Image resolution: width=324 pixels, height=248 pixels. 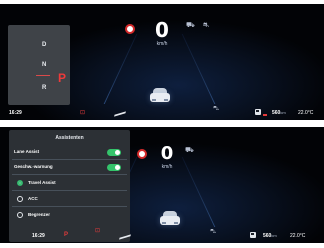 I want to click on screen-divider, so click(x=162, y=123).